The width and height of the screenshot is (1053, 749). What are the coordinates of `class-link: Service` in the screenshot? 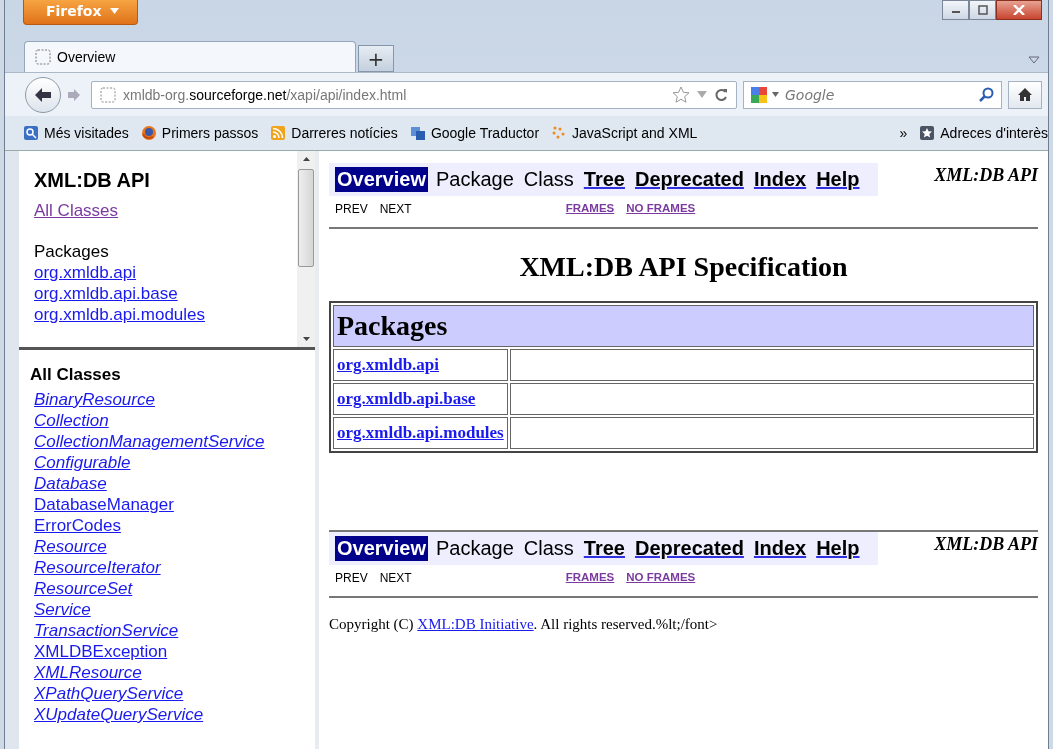 It's located at (62, 609).